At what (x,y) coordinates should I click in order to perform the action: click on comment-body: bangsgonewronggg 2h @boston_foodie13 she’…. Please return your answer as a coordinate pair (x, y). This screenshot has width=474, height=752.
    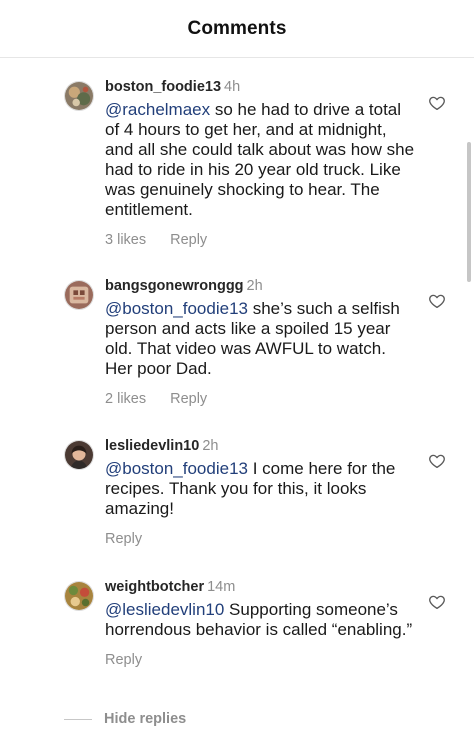
    Looking at the image, I should click on (260, 342).